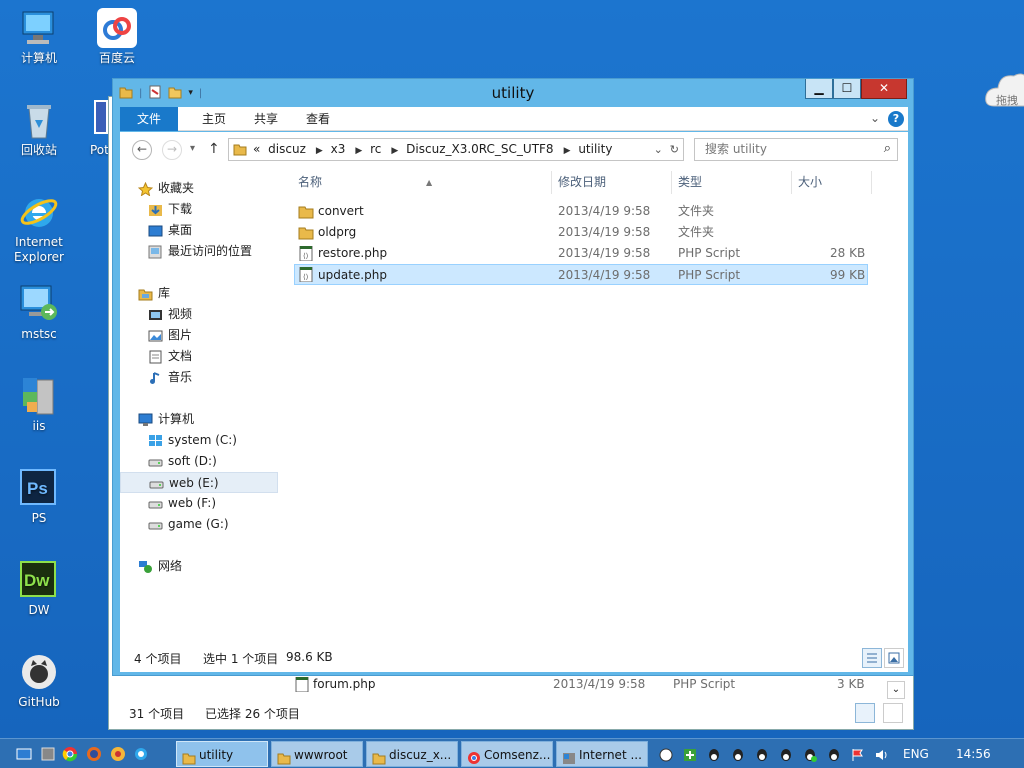 Image resolution: width=1024 pixels, height=768 pixels. Describe the element at coordinates (595, 149) in the screenshot. I see `breadcrumb-item: utility` at that location.